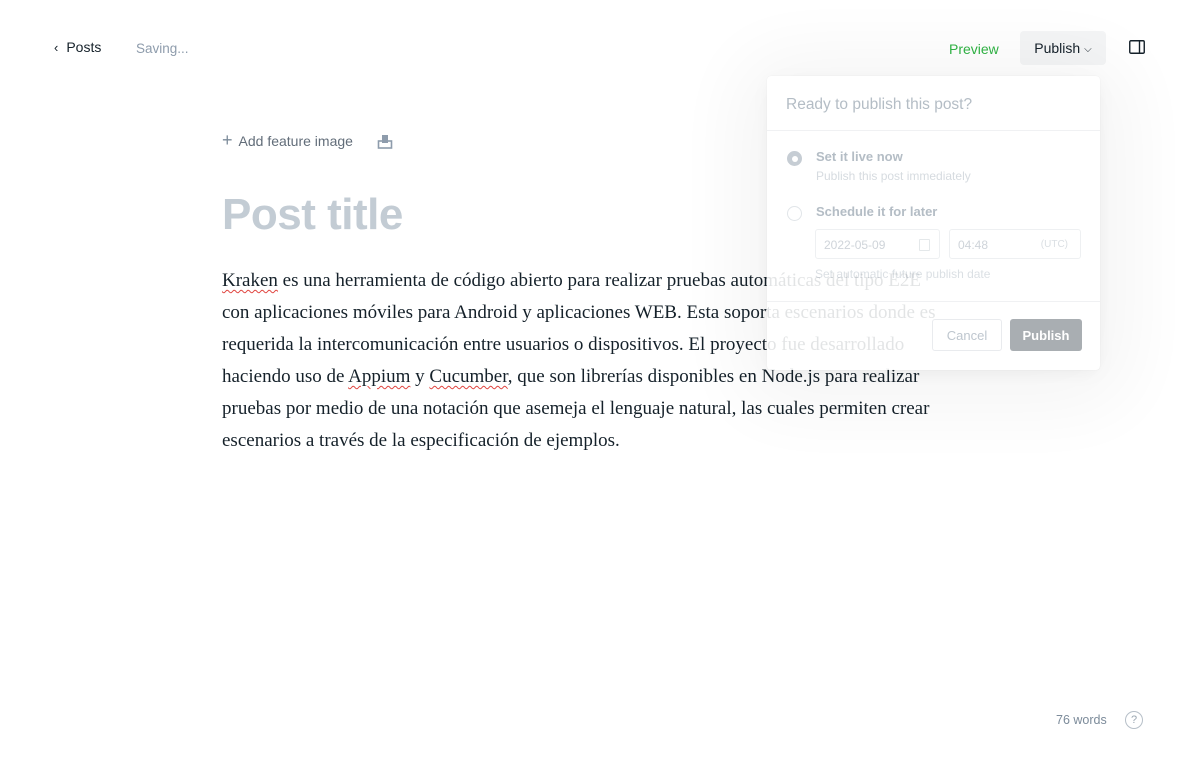  Describe the element at coordinates (312, 215) in the screenshot. I see `post-title-input: Post title` at that location.